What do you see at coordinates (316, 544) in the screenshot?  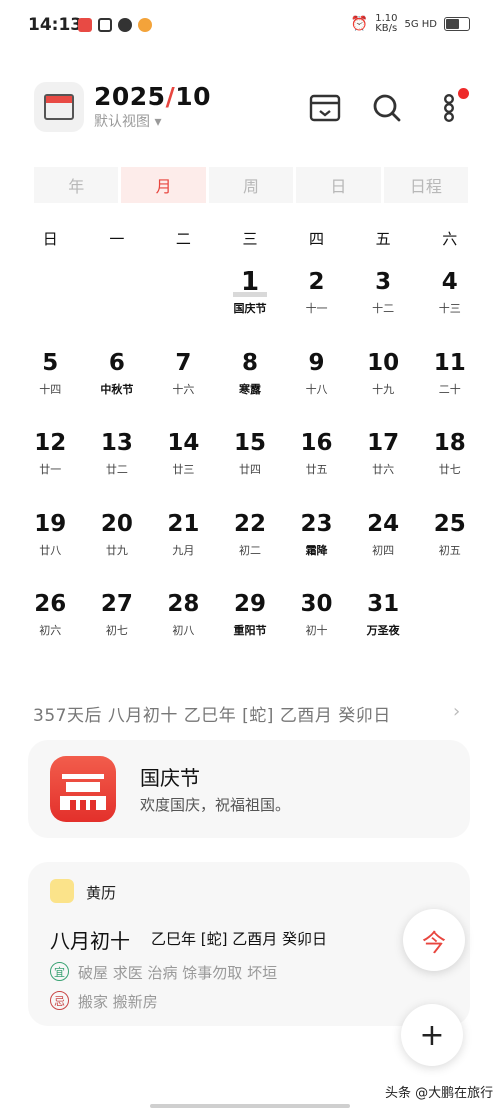 I see `day-cell: 23 霜降` at bounding box center [316, 544].